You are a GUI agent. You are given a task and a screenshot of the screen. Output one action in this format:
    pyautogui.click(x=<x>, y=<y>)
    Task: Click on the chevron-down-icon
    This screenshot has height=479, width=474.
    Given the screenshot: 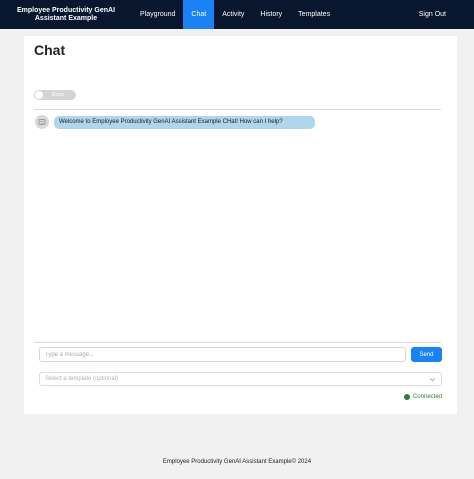 What is the action you would take?
    pyautogui.click(x=432, y=380)
    